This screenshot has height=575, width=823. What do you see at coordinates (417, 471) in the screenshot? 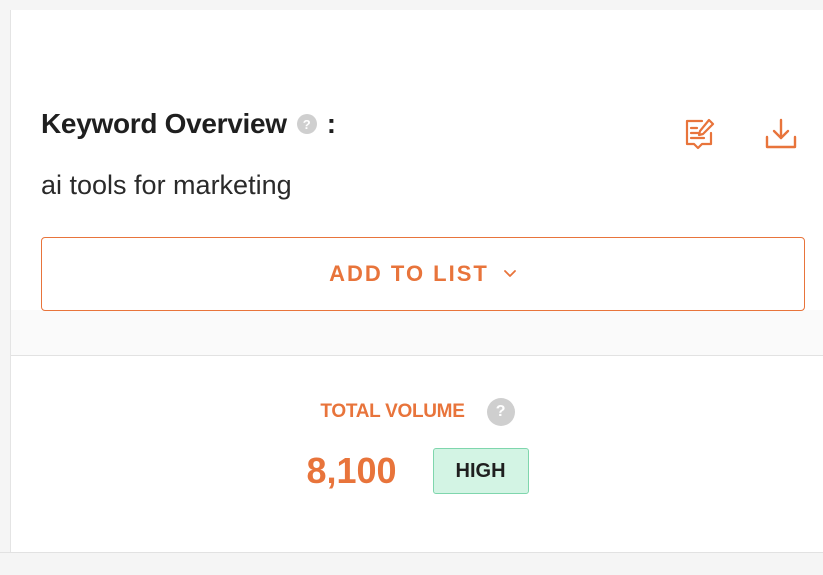
I see `total-volume-row: 8,100 HIGH` at bounding box center [417, 471].